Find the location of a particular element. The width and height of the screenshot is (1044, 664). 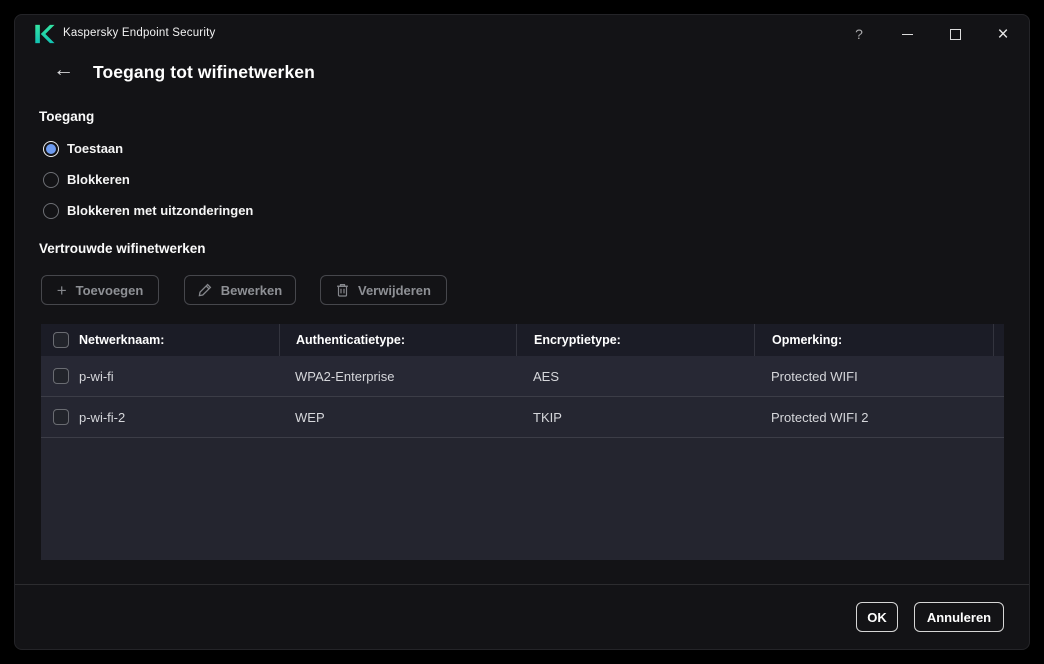

header-cell-comment: Opmerking: is located at coordinates (873, 340).